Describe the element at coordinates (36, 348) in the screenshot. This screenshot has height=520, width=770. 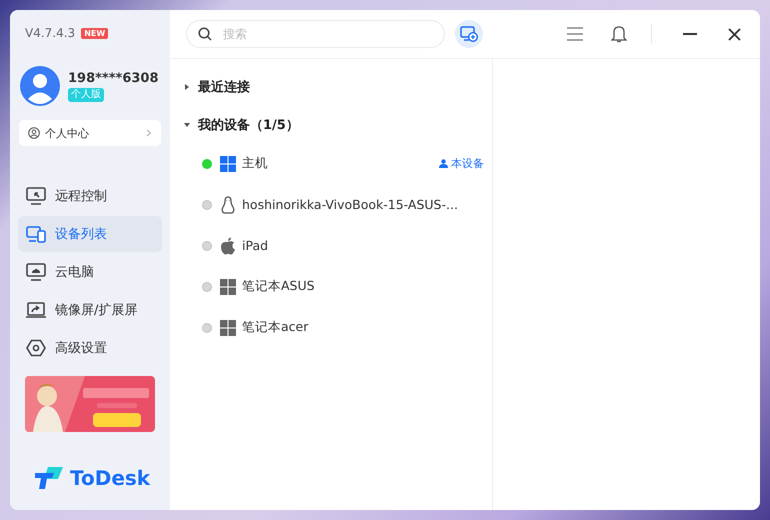
I see `settings-icon` at that location.